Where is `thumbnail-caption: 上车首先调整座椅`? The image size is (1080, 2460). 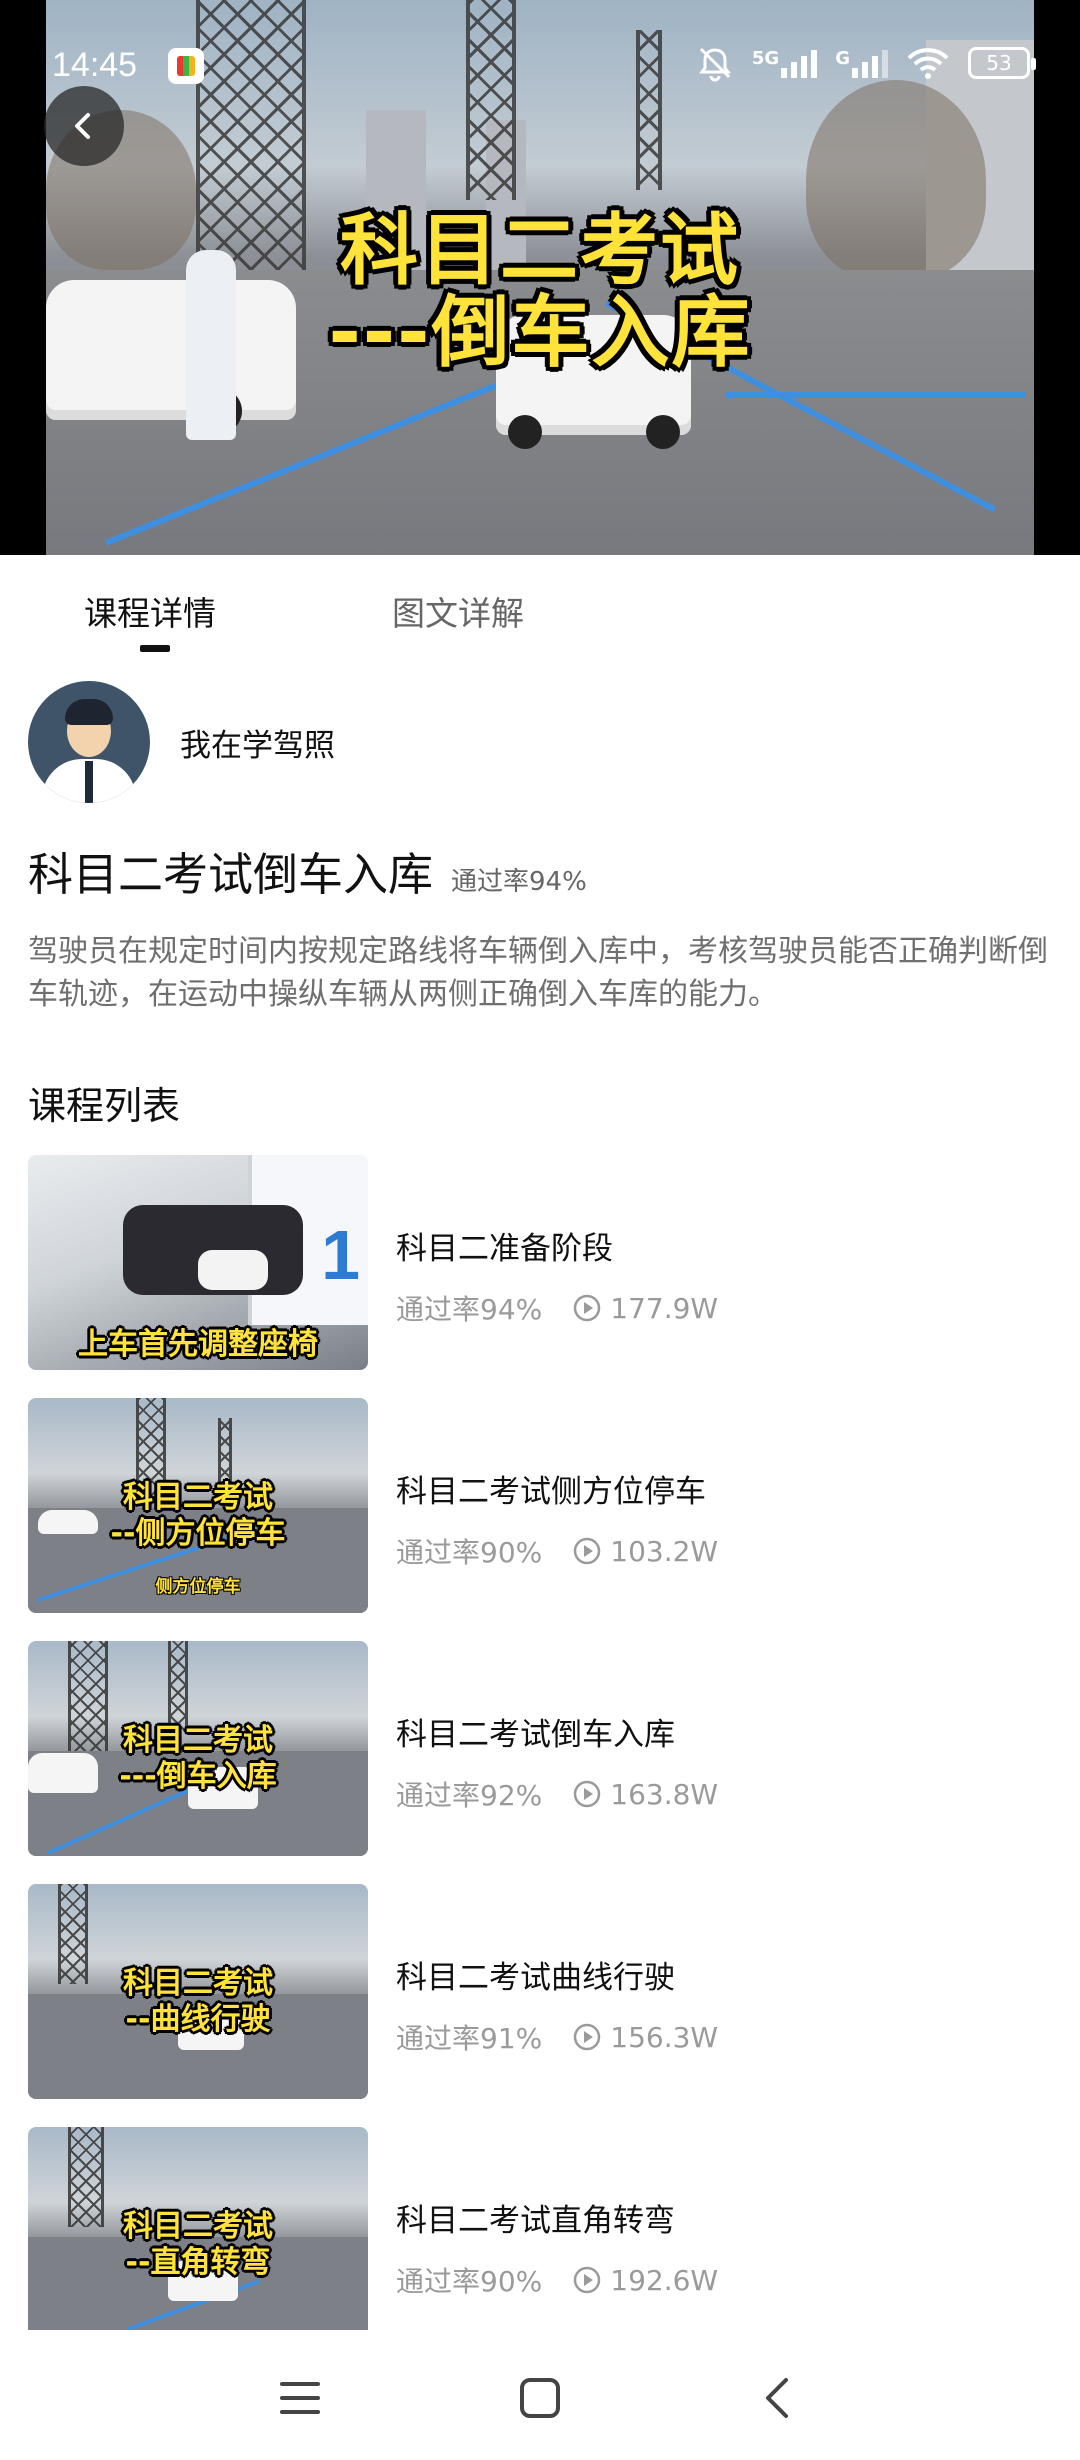
thumbnail-caption: 上车首先调整座椅 is located at coordinates (198, 1344).